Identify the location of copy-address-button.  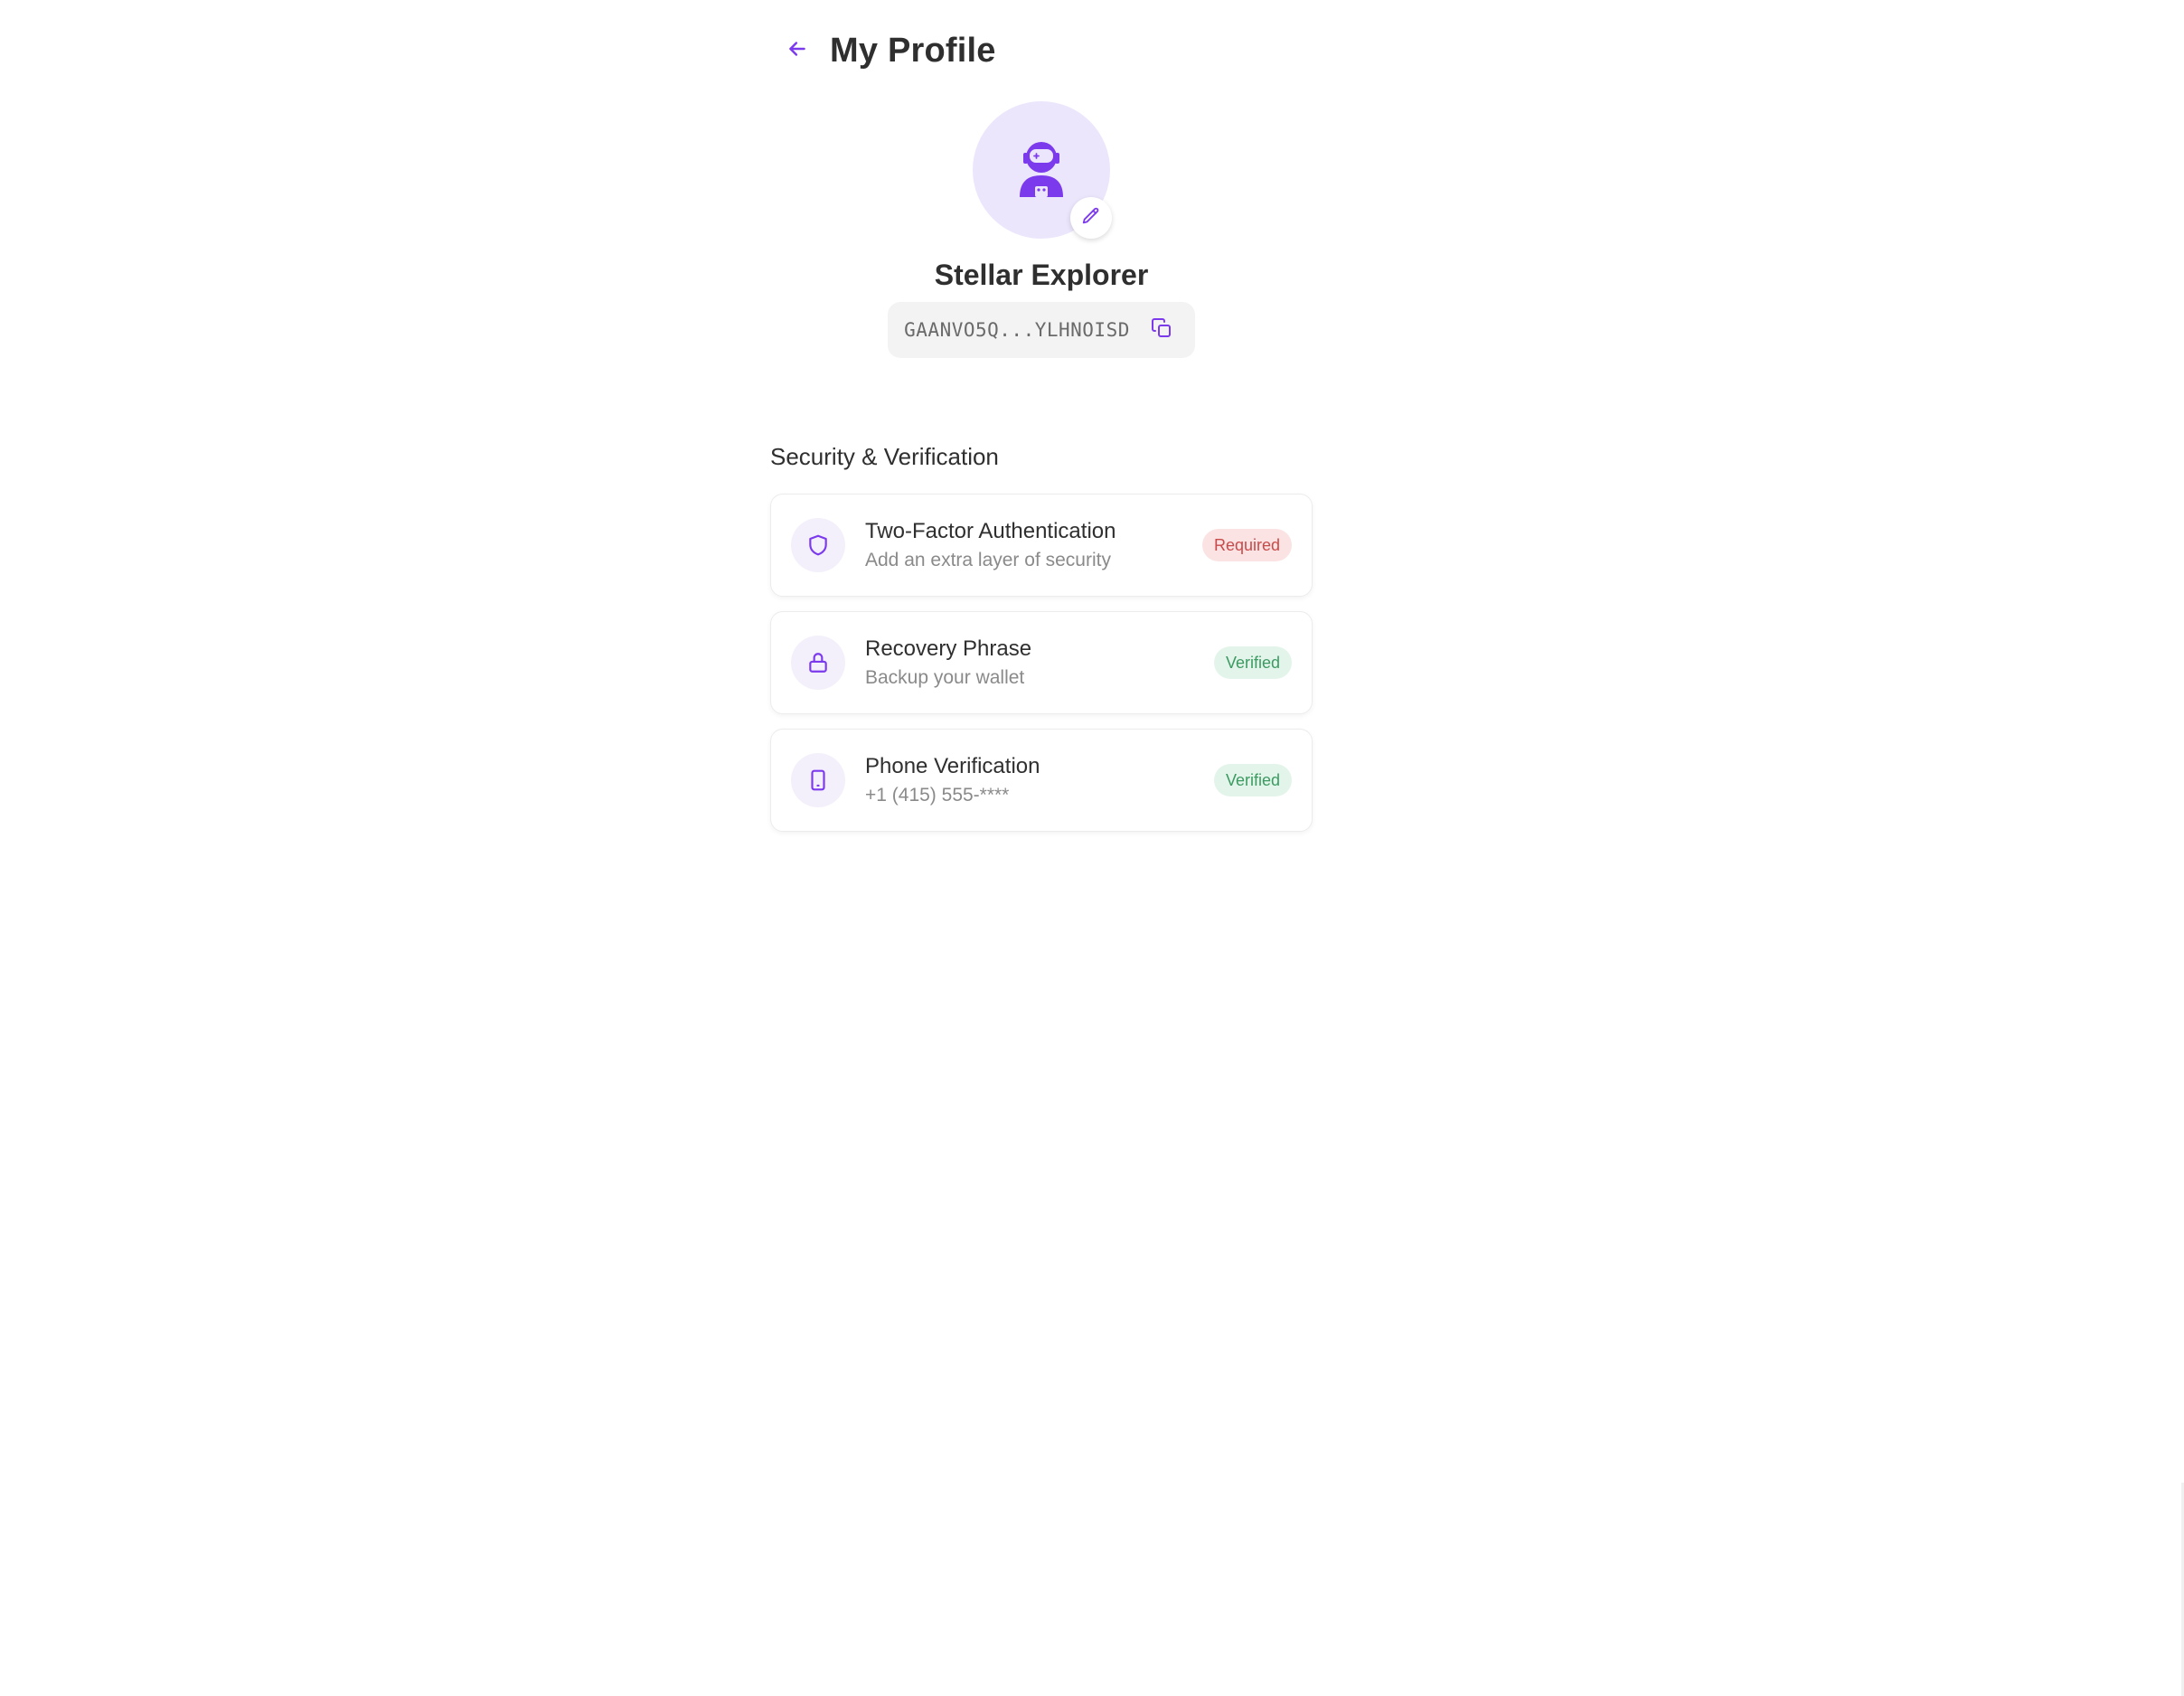
(1161, 330).